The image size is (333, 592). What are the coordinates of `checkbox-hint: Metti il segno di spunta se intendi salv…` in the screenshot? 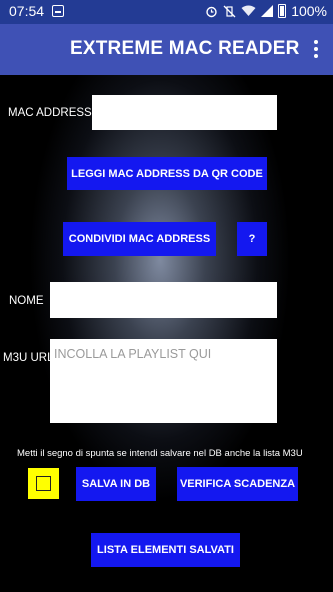 It's located at (160, 453).